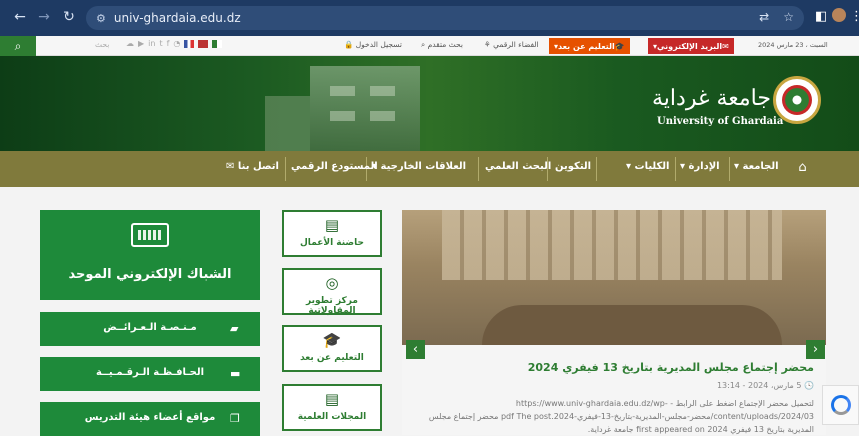  I want to click on address-bar: ⚙ univ-ghardaia.edu.dz ⇄ ☆, so click(445, 18).